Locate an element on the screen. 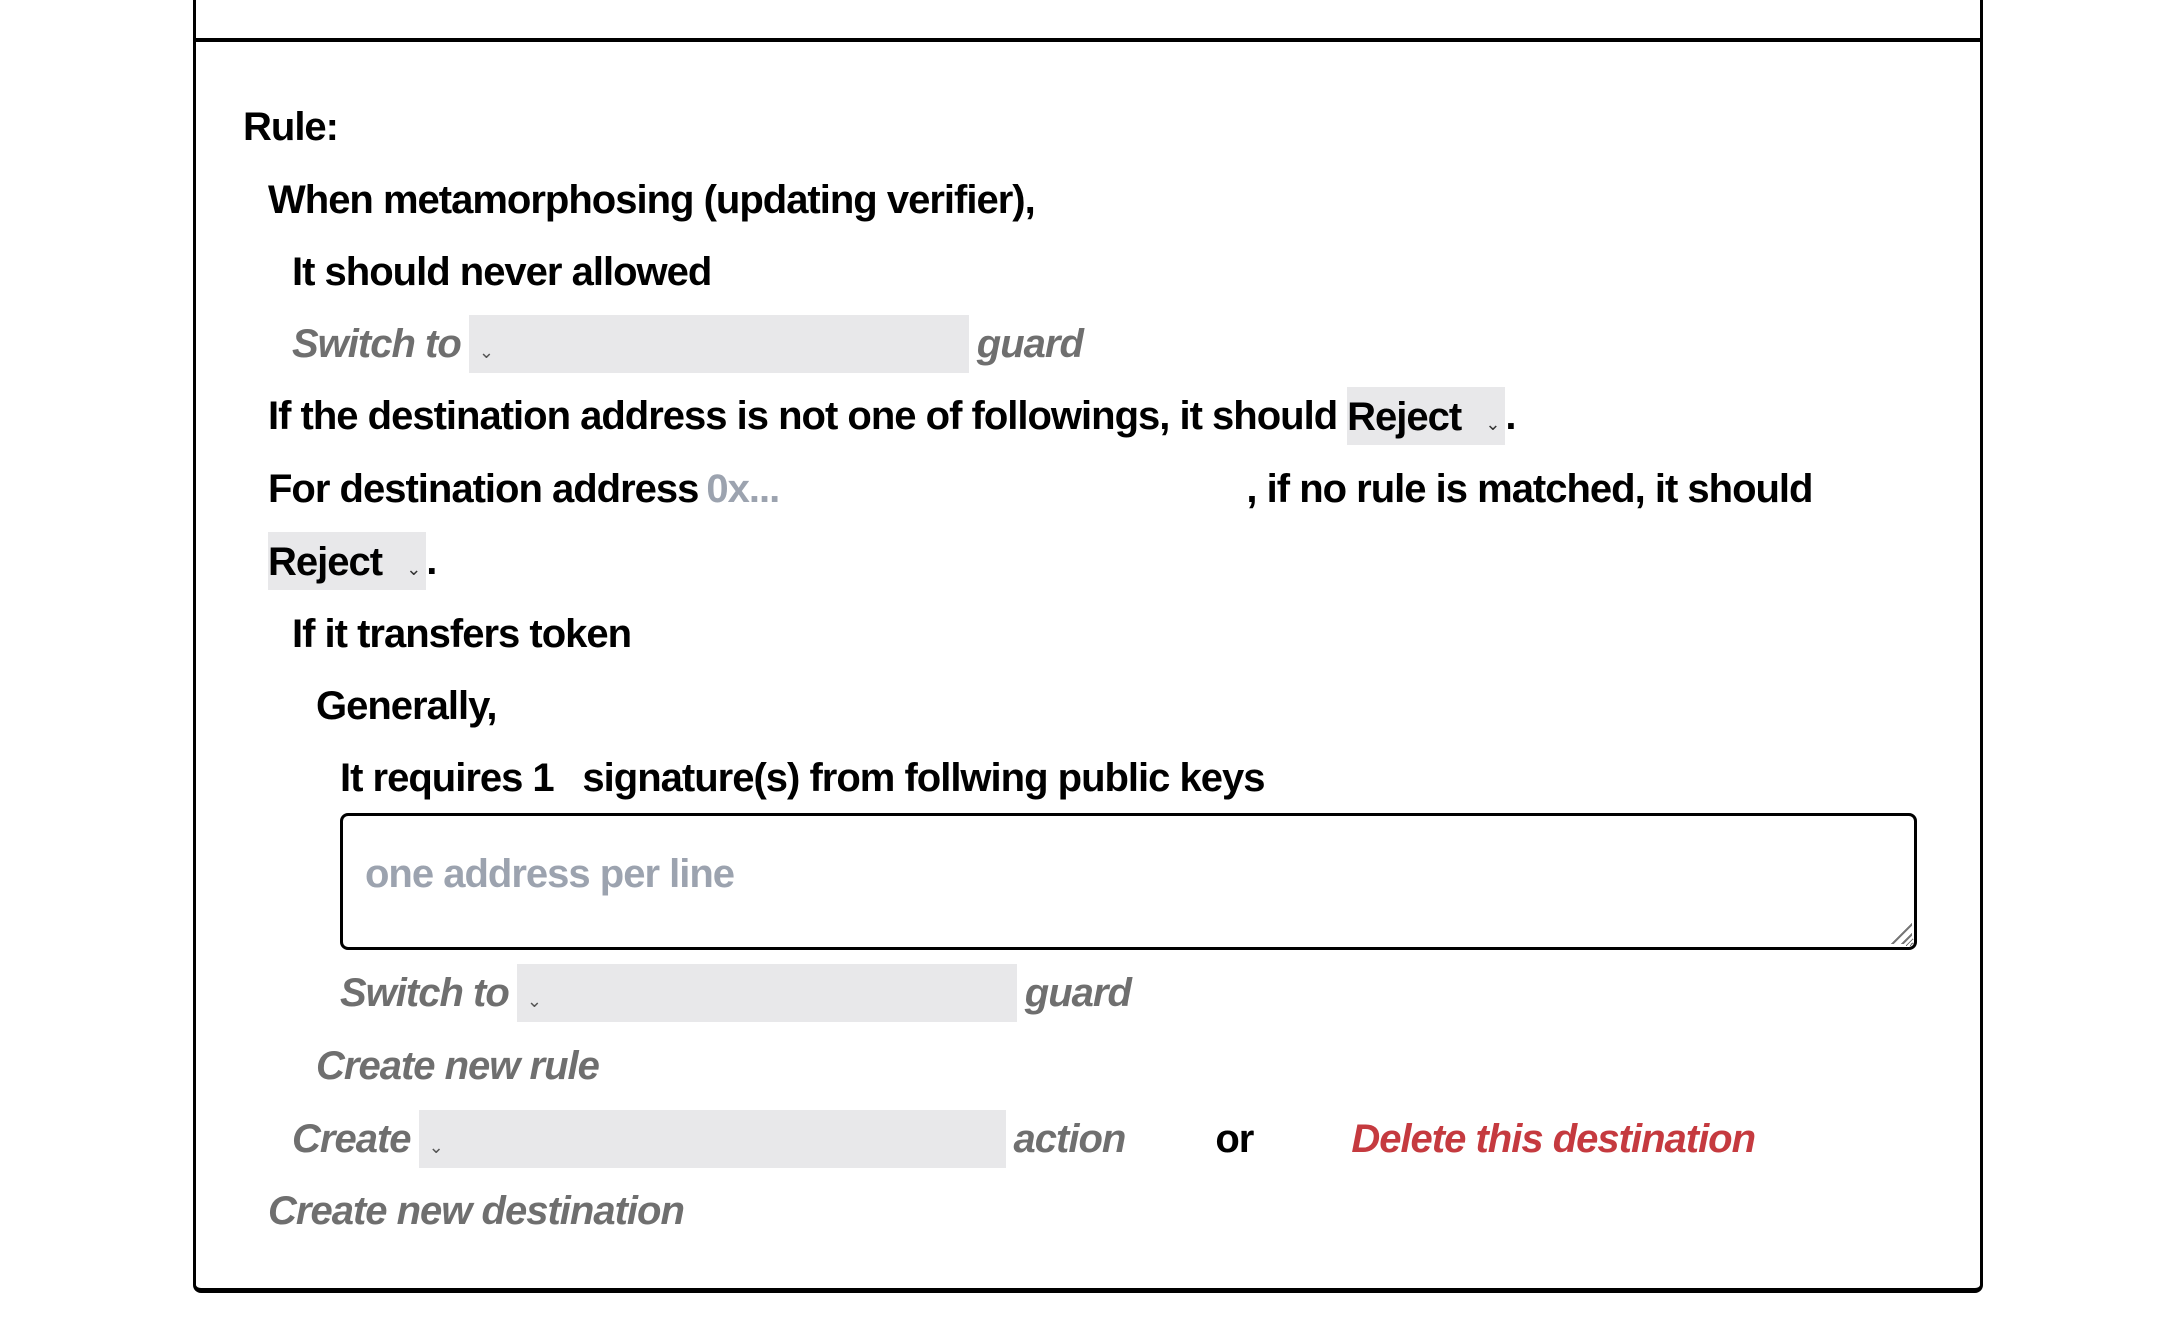  destination-fallback-row: Reject ⌄ . is located at coordinates (352, 561).